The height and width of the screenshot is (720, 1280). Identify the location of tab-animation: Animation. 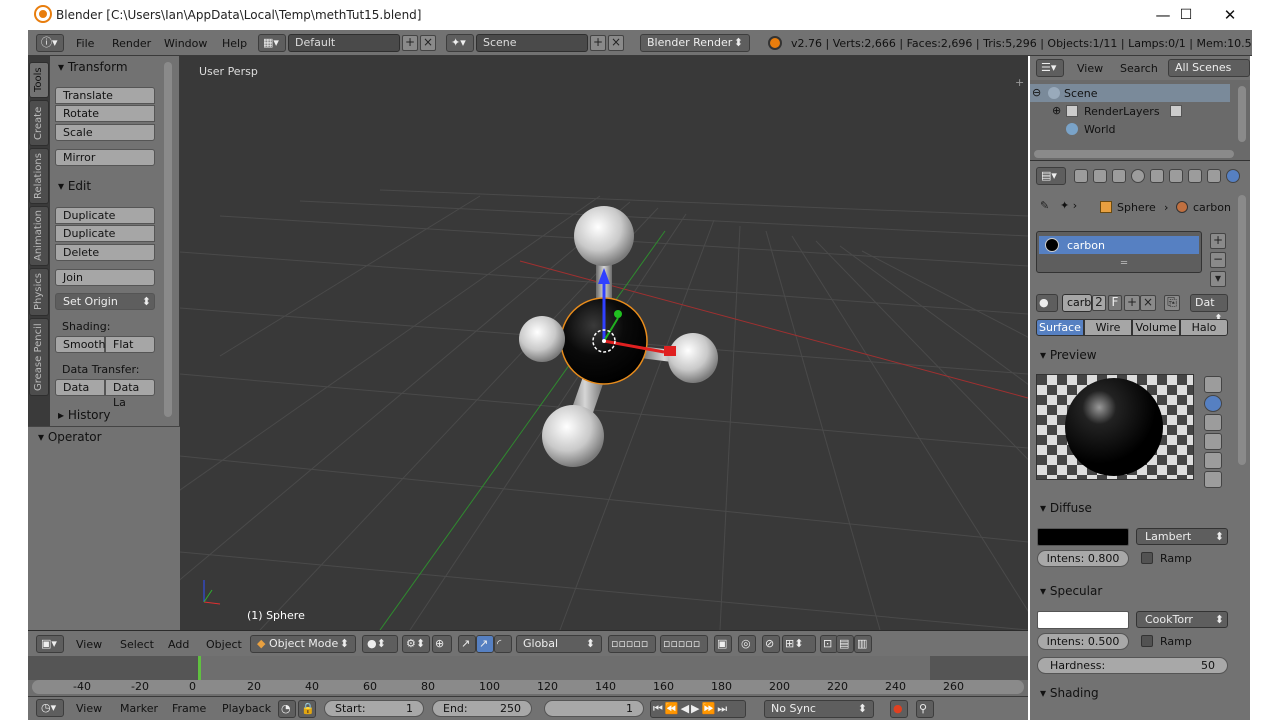
(39, 236).